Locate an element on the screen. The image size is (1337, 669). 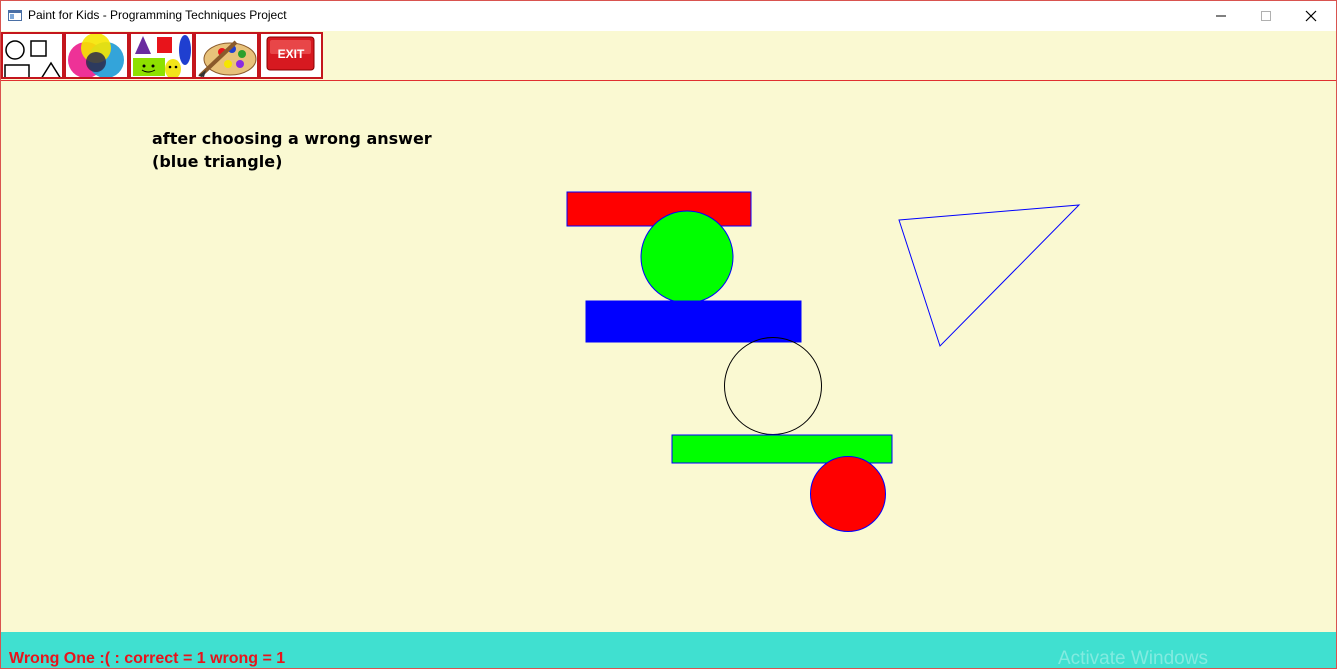
exit-tool: EXIT is located at coordinates (291, 55).